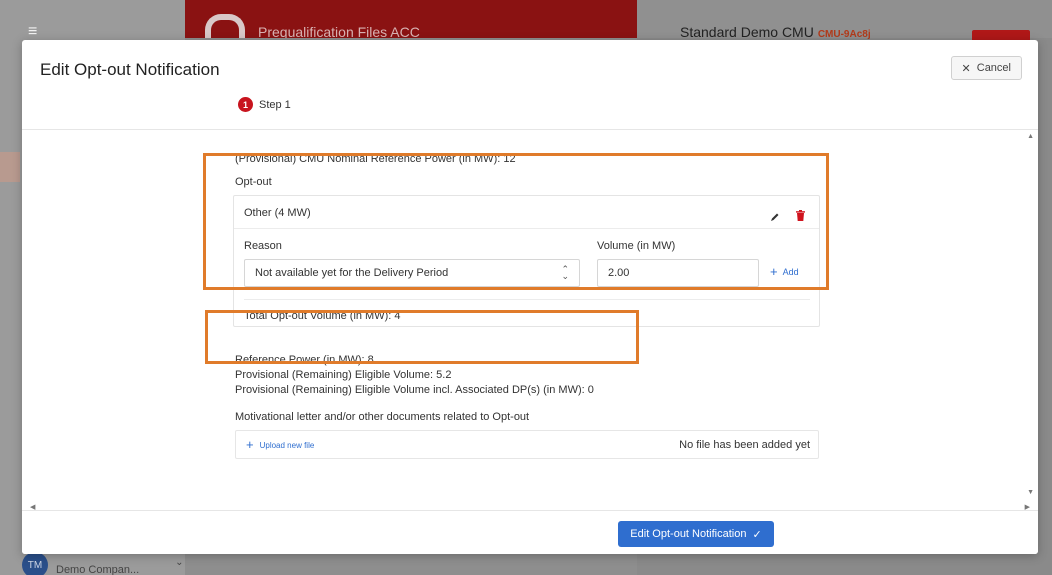  Describe the element at coordinates (1030, 136) in the screenshot. I see `scroll-up-icon: ▲` at that location.